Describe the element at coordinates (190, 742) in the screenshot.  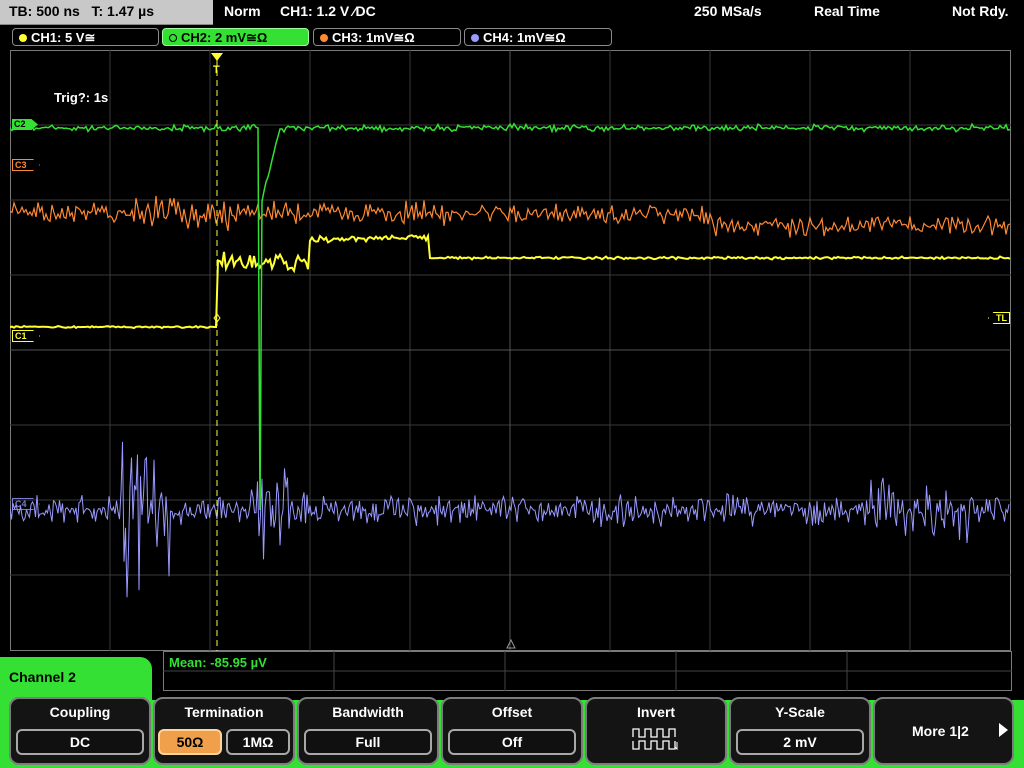
I see `termination-50ohm-option: 50Ω` at that location.